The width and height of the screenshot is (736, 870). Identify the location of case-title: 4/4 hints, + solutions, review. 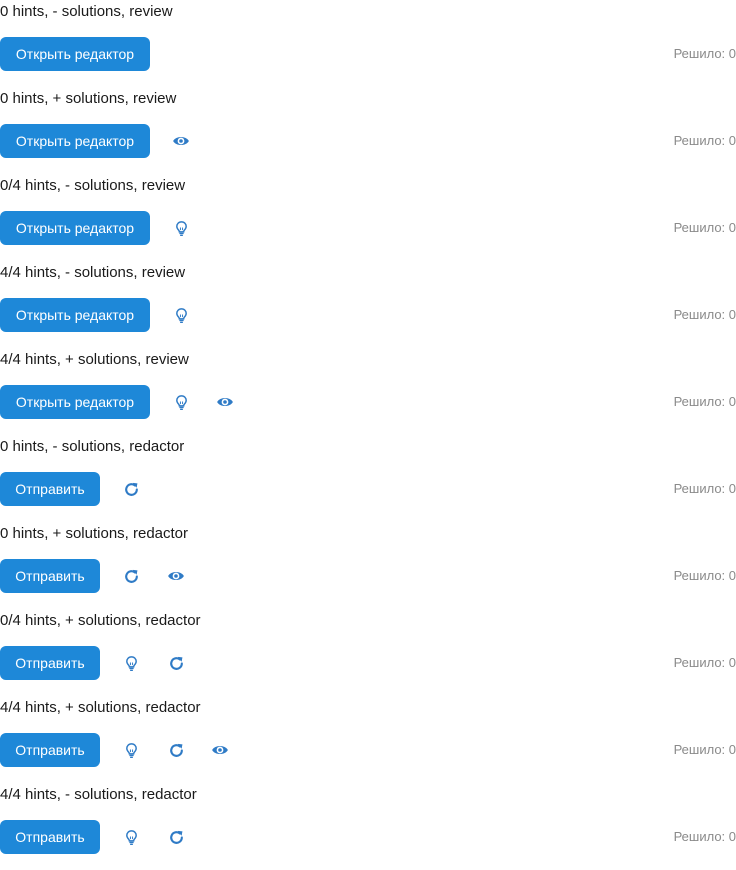
(94, 359).